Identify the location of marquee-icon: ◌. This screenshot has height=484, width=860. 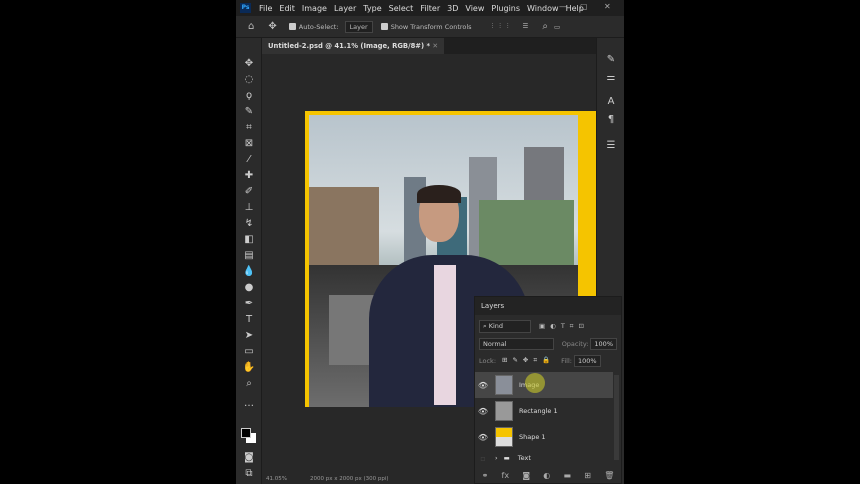
(249, 80).